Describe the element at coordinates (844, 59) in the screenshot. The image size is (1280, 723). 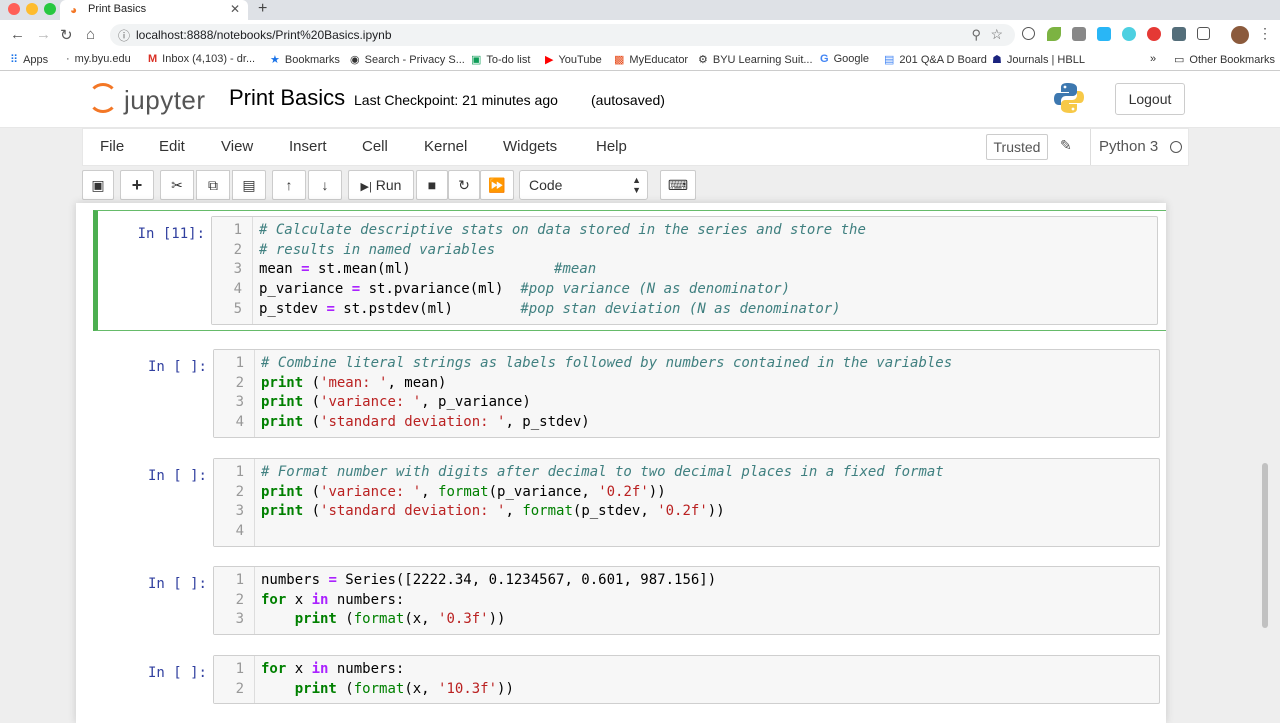
I see `bookmark-google: G Google` at that location.